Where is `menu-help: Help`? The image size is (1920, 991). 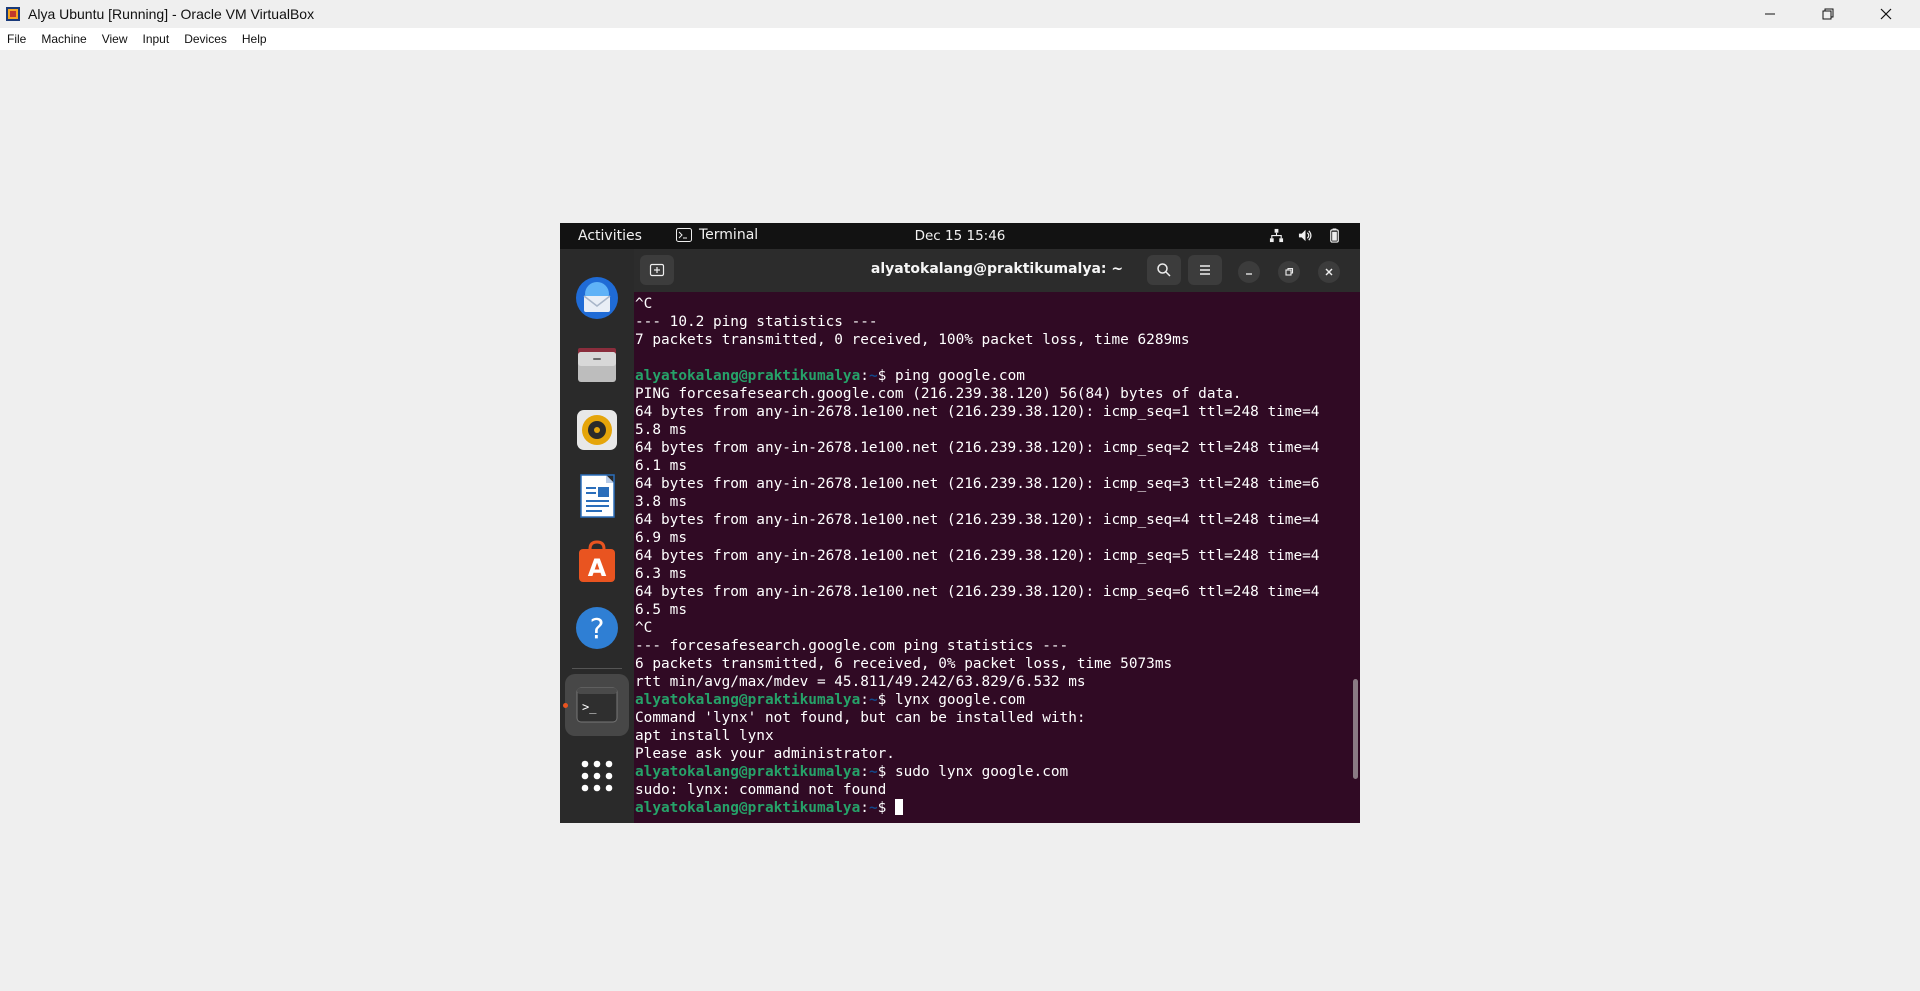
menu-help: Help is located at coordinates (255, 39).